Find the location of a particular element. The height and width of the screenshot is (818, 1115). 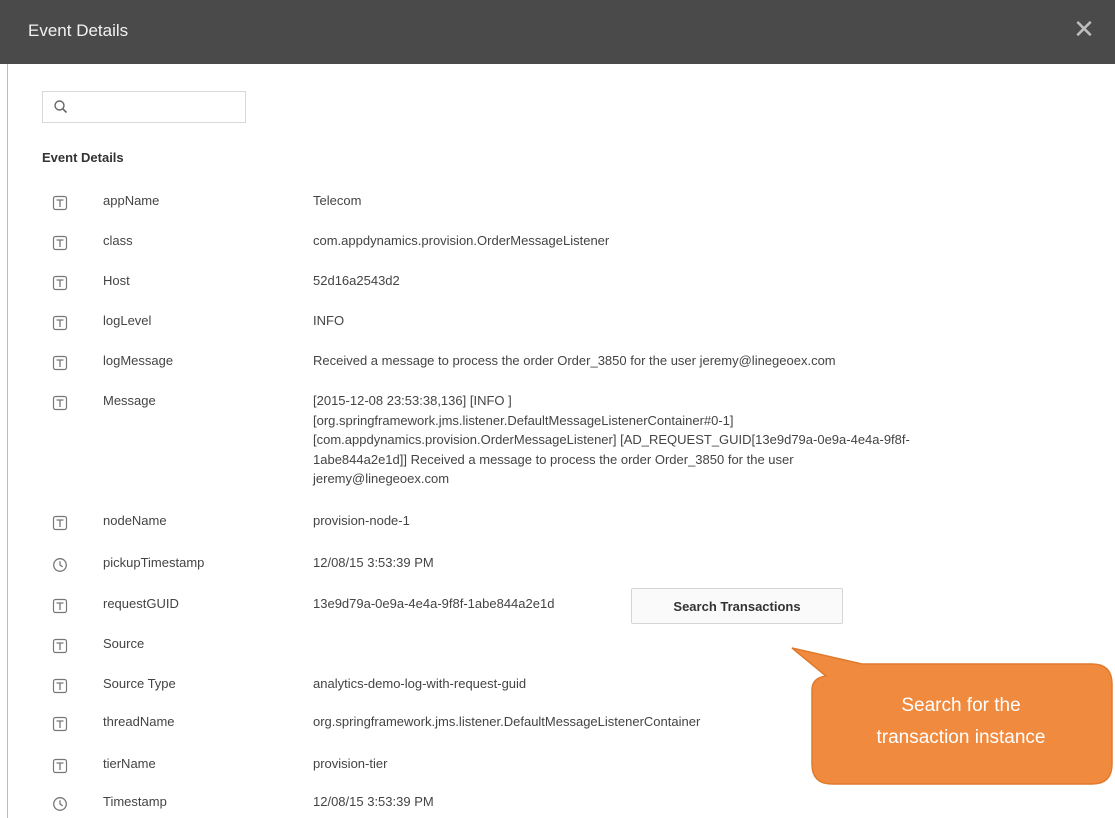

search-icon is located at coordinates (61, 107).